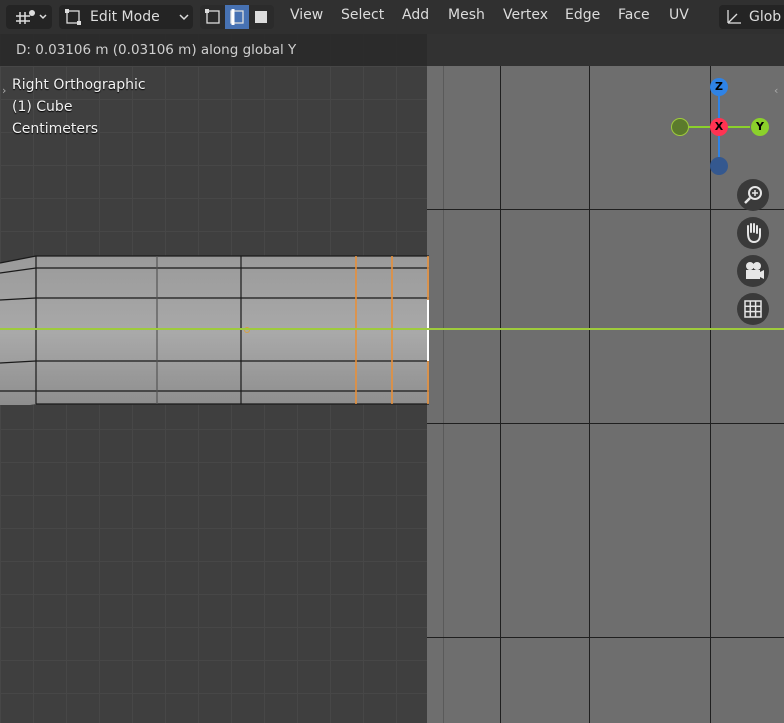  I want to click on mode-selector: Edit Mode, so click(126, 17).